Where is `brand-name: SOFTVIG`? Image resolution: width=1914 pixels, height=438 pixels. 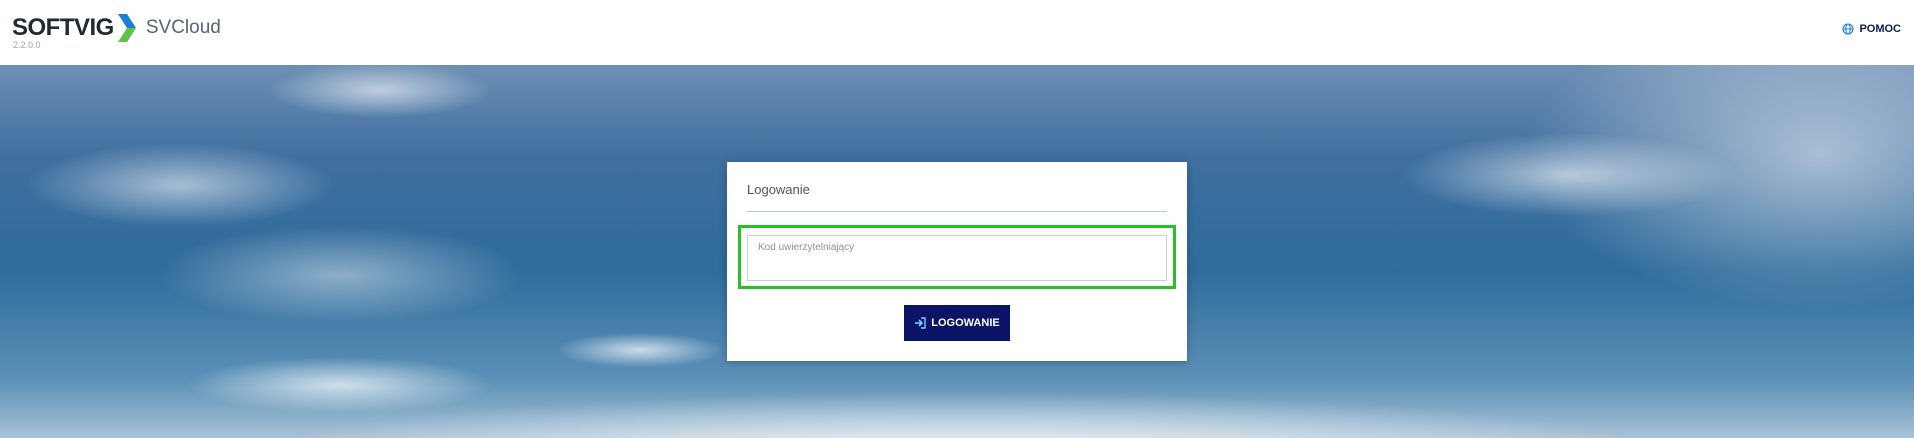
brand-name: SOFTVIG is located at coordinates (63, 27).